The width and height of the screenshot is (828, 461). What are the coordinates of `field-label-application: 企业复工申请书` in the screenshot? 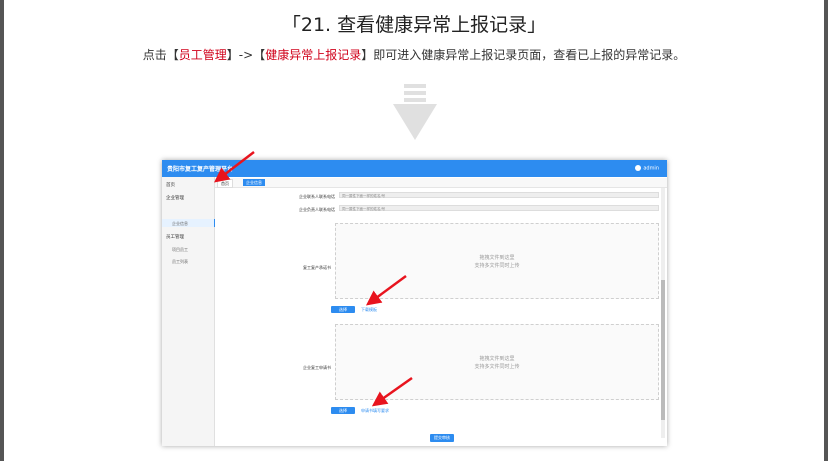 It's located at (317, 367).